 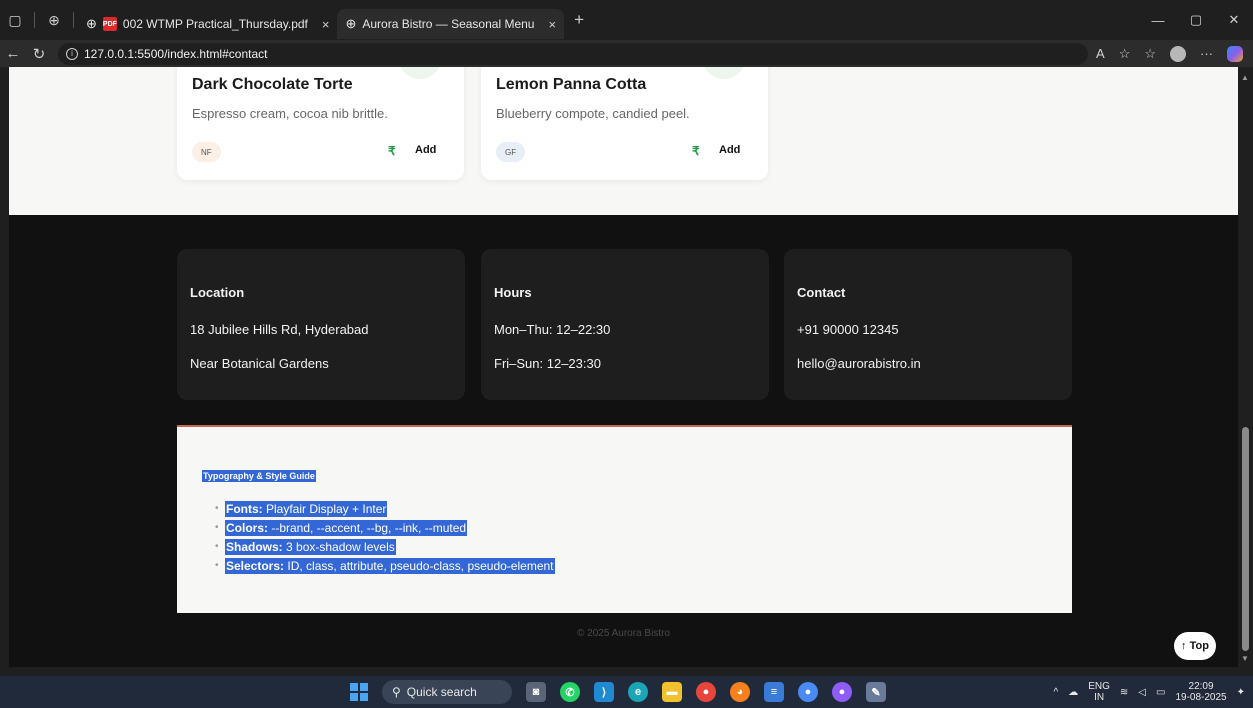 I want to click on start-icon, so click(x=359, y=692).